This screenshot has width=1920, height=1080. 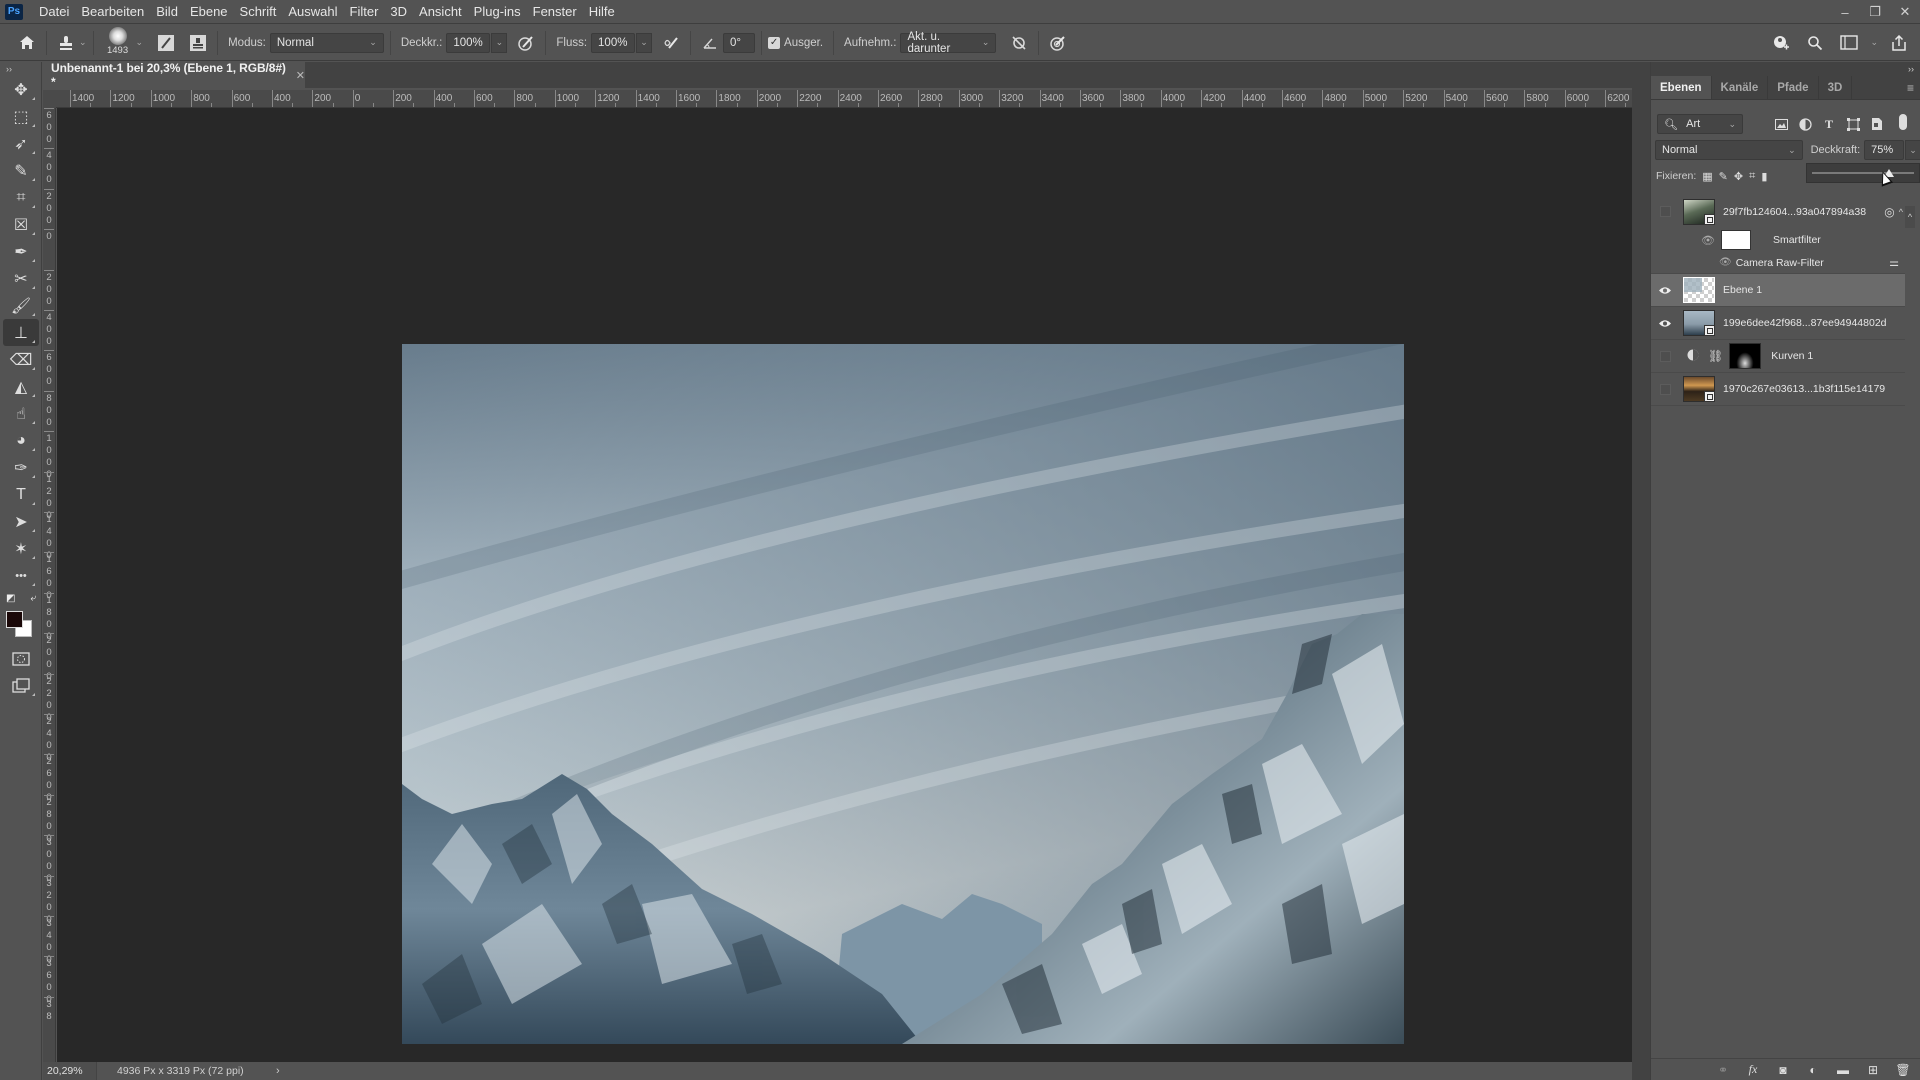 What do you see at coordinates (1778, 240) in the screenshot?
I see `smart-filter-row: 👁︎ Smartfilter` at bounding box center [1778, 240].